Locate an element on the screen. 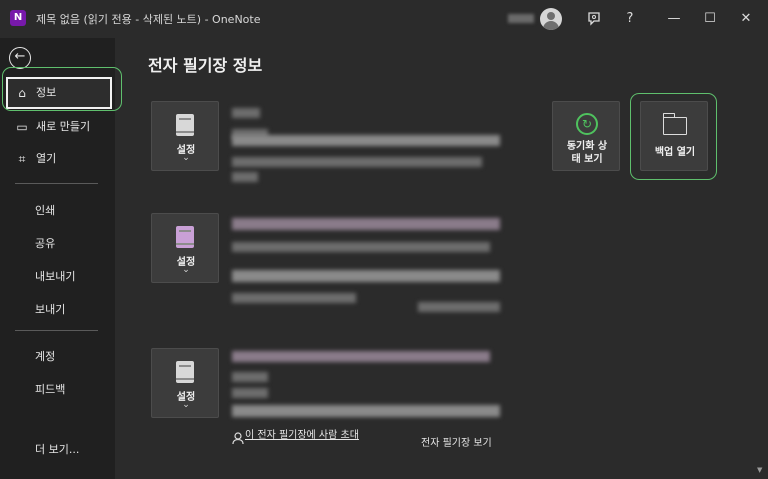 The height and width of the screenshot is (479, 768). user-name-redacted is located at coordinates (521, 18).